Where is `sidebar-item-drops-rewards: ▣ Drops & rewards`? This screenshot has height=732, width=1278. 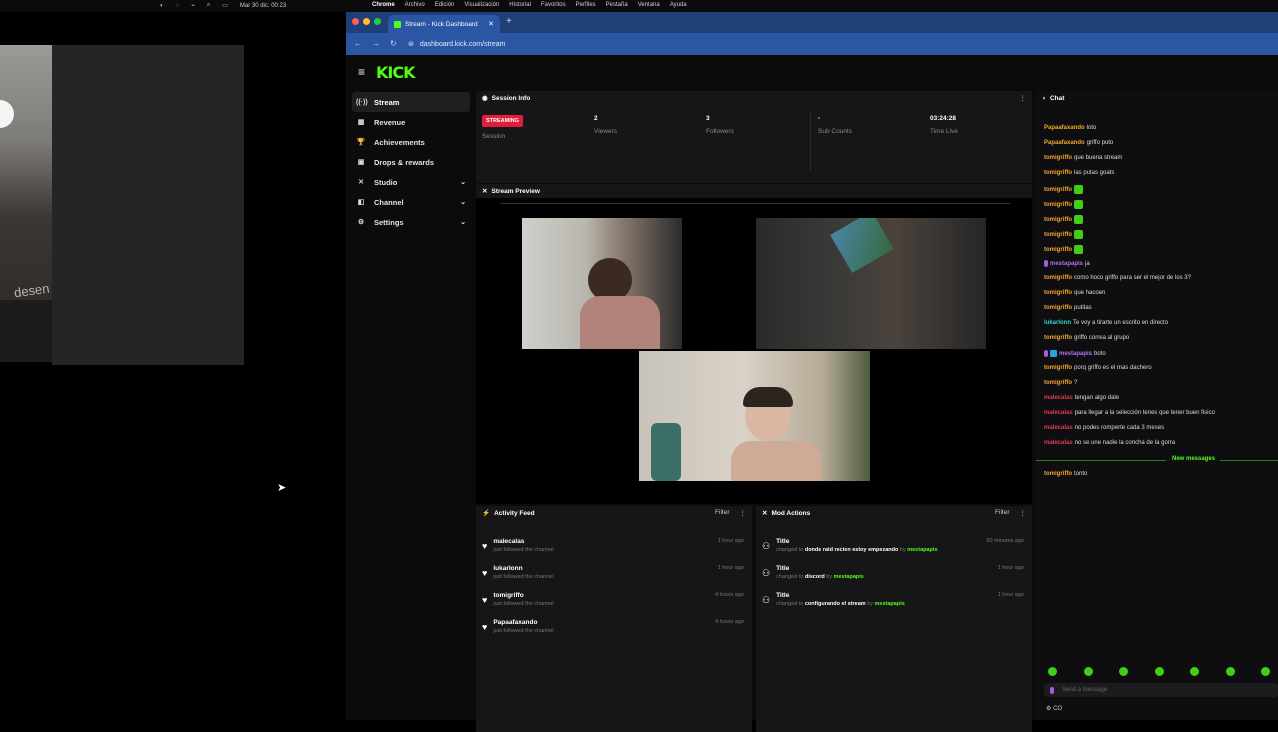
sidebar-item-drops-rewards: ▣ Drops & rewards is located at coordinates (411, 162).